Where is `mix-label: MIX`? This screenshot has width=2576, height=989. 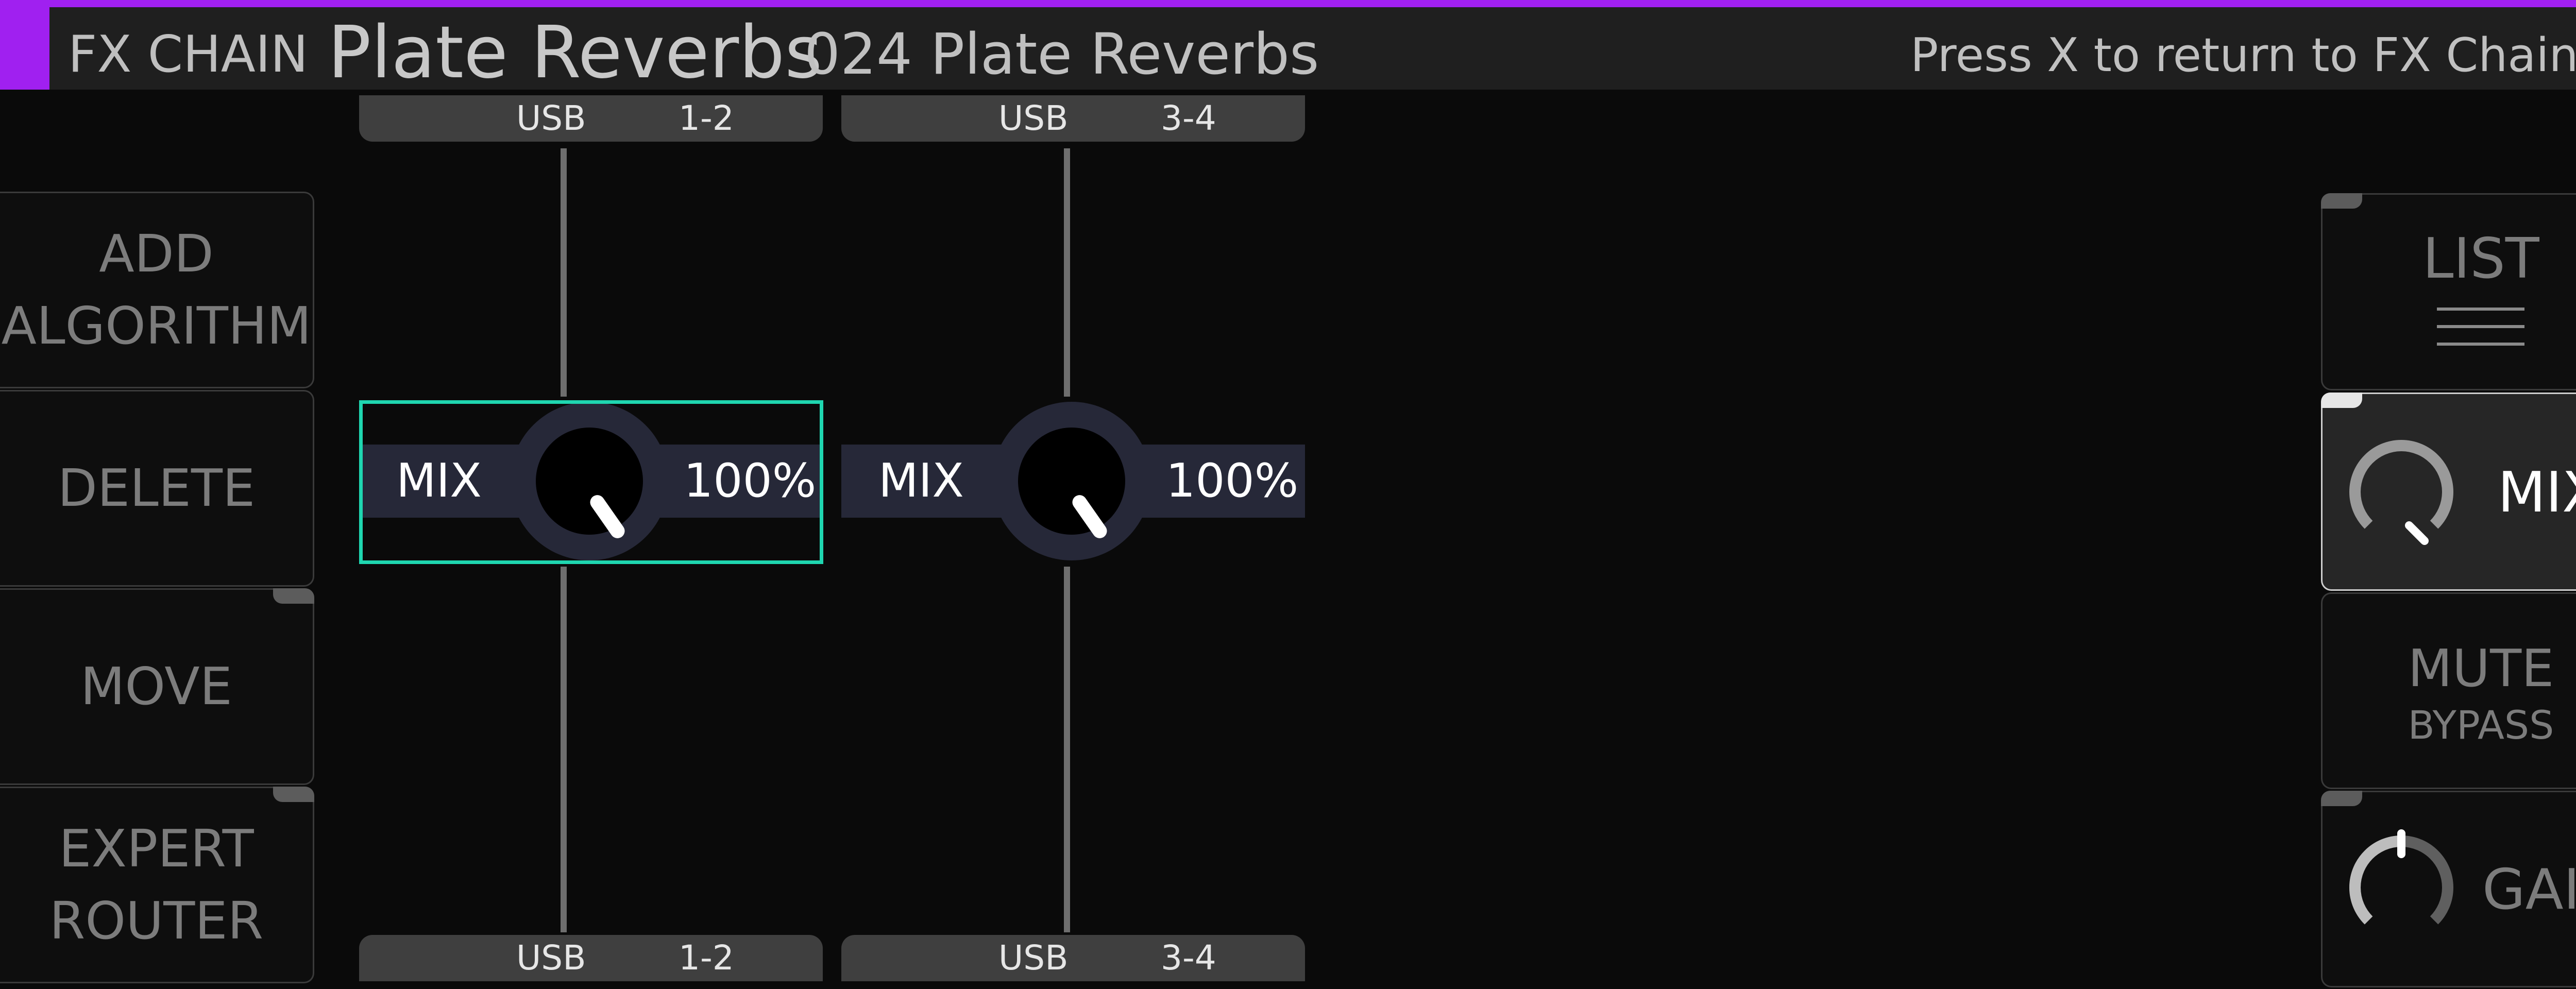
mix-label: MIX is located at coordinates (2537, 493).